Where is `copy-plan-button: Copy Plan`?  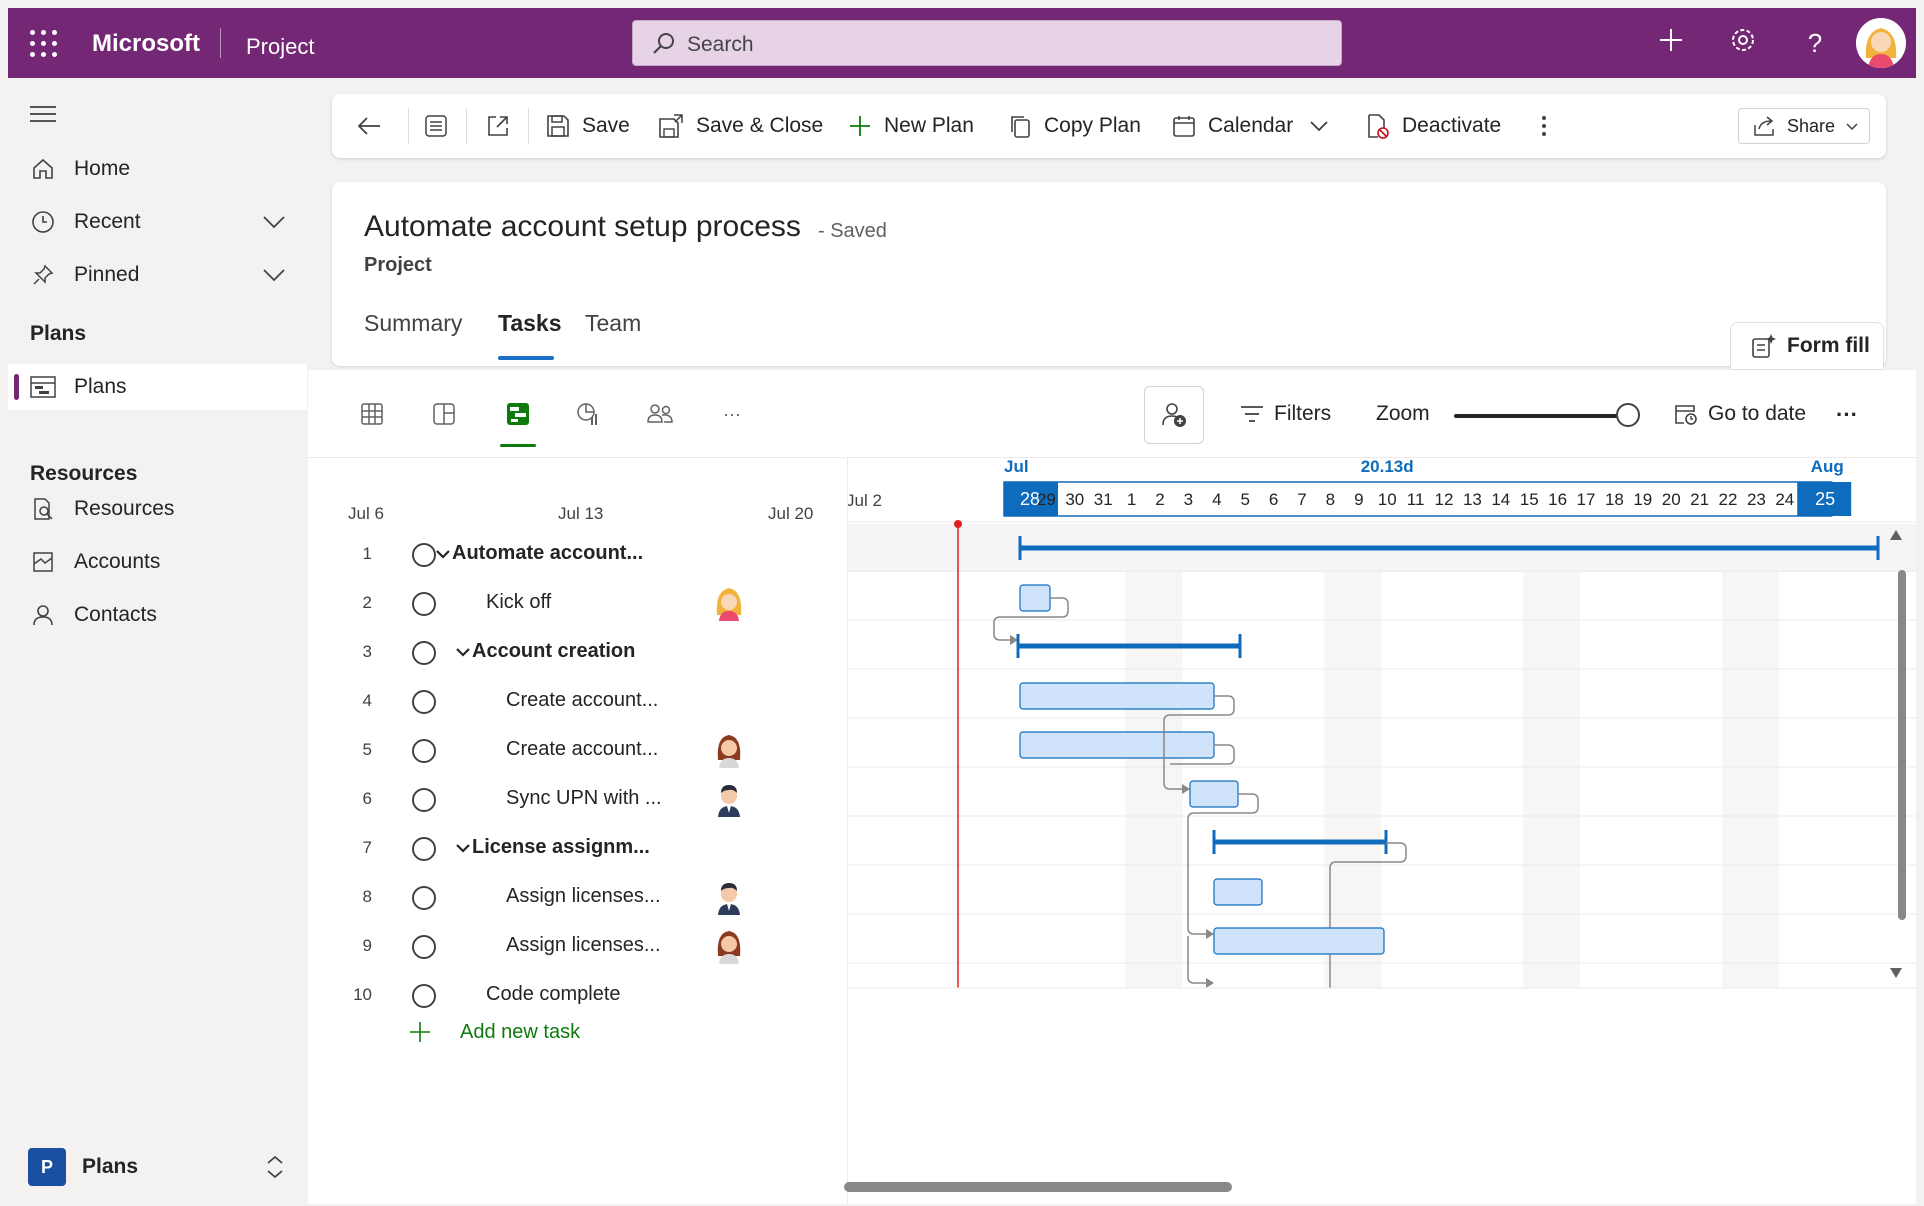
copy-plan-button: Copy Plan is located at coordinates (1074, 126).